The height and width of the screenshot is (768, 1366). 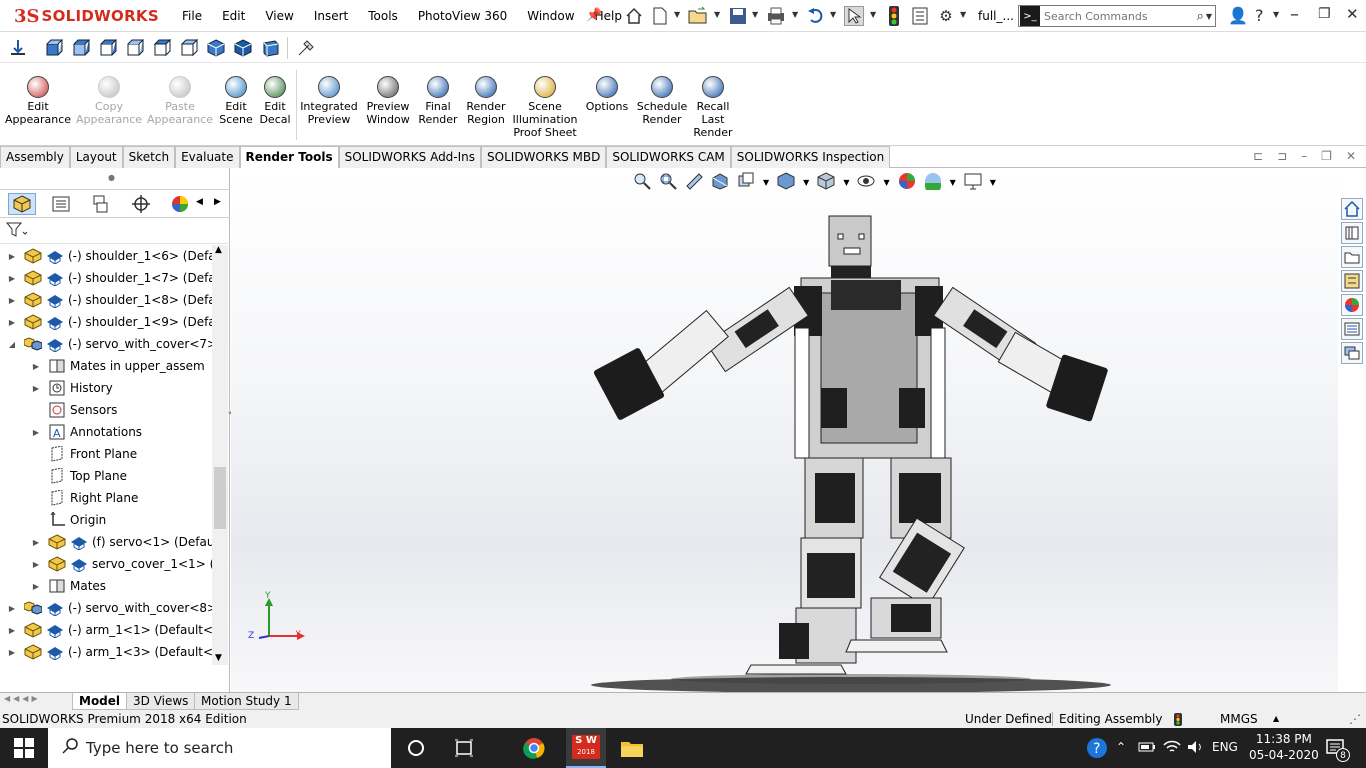 I want to click on feature-tree-item: ▶ servo_cover_1<1> (De, so click(x=121, y=564).